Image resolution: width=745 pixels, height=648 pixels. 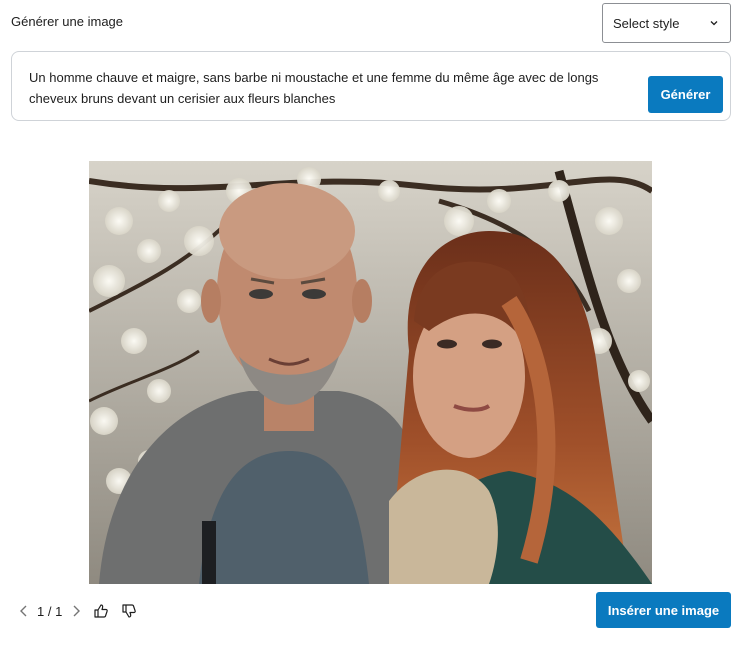 What do you see at coordinates (714, 23) in the screenshot?
I see `chevron-down-icon` at bounding box center [714, 23].